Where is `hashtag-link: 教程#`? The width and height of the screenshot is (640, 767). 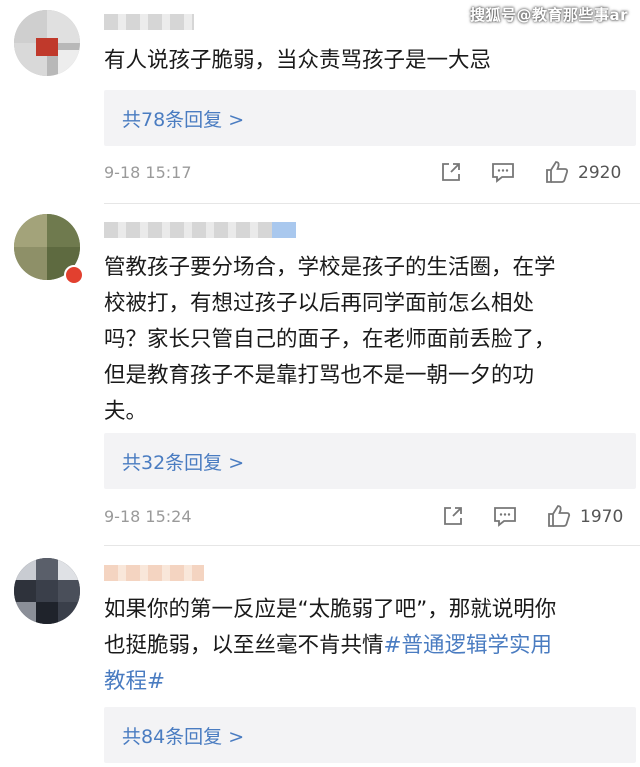 hashtag-link: 教程# is located at coordinates (134, 681).